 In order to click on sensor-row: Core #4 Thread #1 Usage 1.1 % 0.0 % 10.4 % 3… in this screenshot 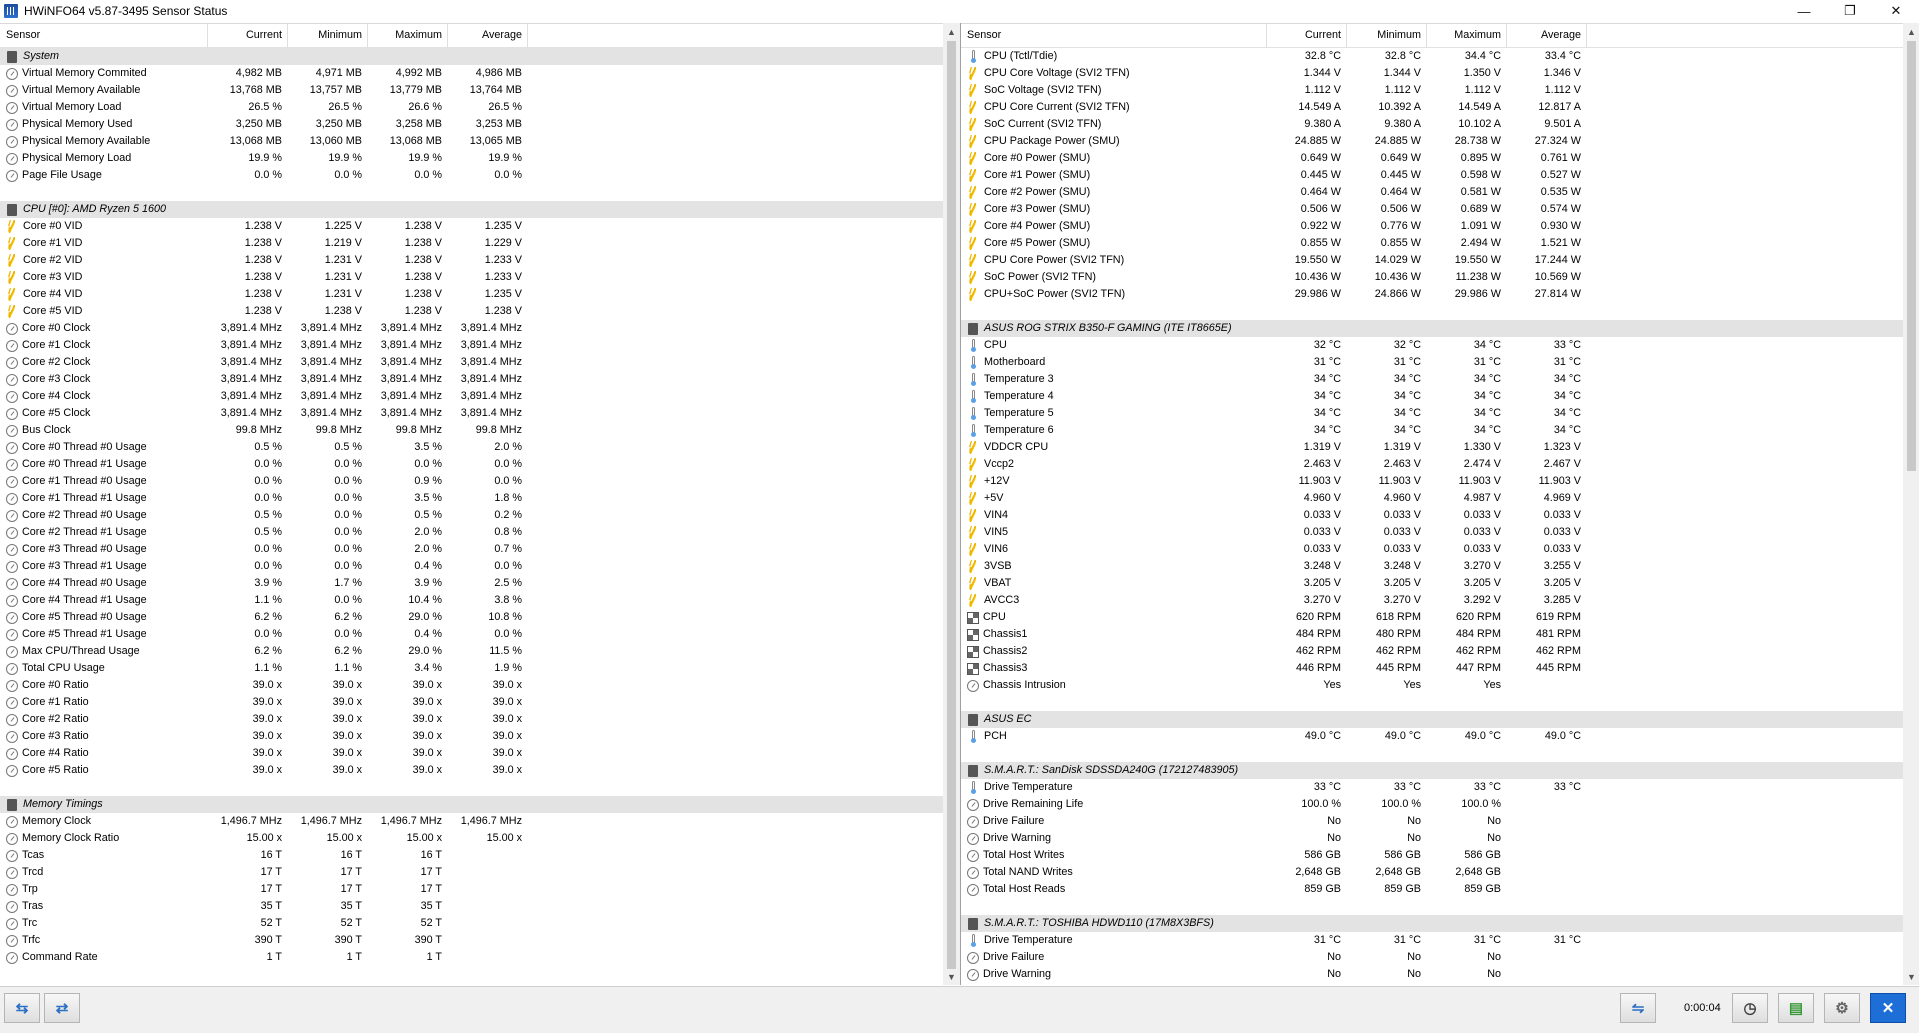, I will do `click(471, 600)`.